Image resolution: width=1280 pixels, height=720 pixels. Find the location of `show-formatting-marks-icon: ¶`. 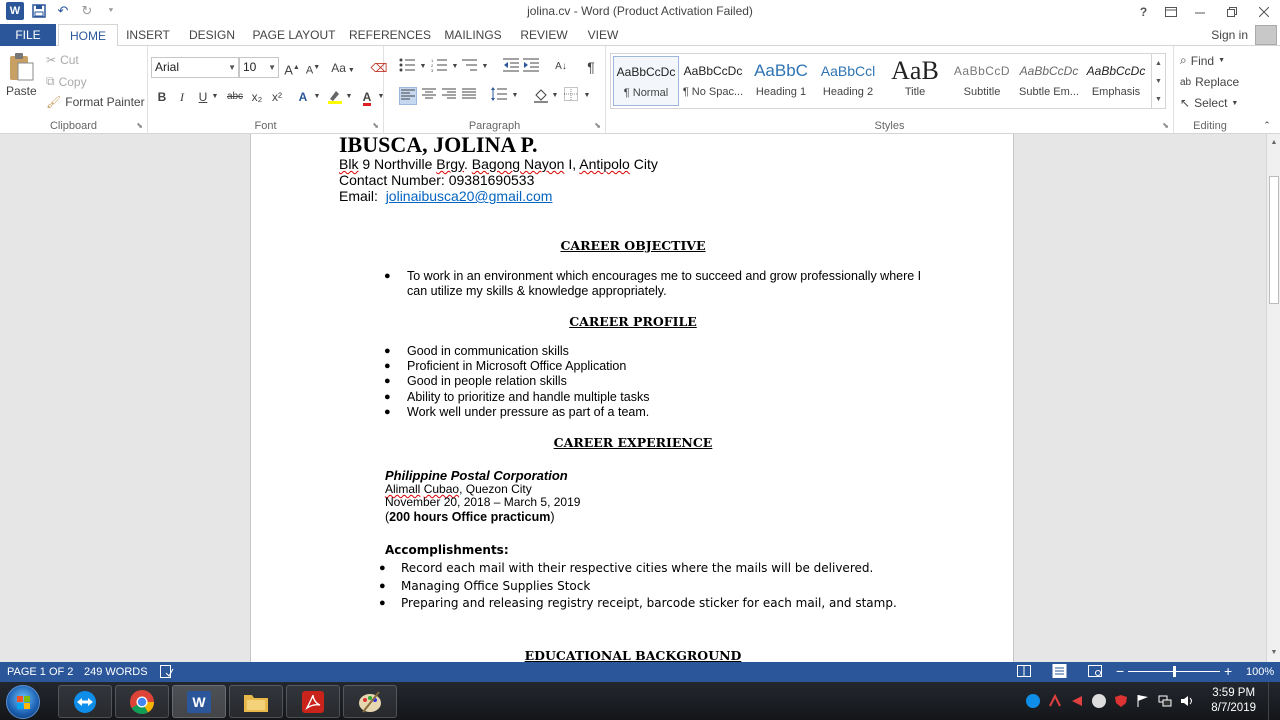

show-formatting-marks-icon: ¶ is located at coordinates (591, 67).